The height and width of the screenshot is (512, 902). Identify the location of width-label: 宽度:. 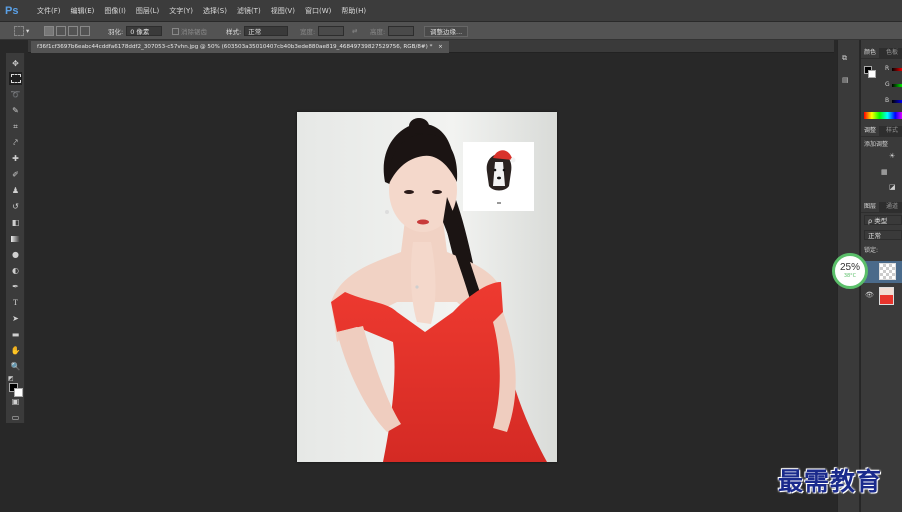
(308, 32).